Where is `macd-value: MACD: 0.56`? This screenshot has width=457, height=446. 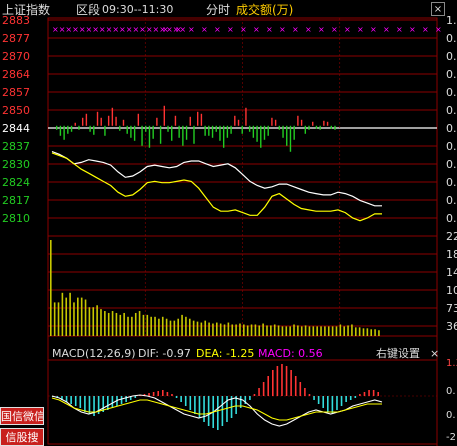
macd-value: MACD: 0.56 is located at coordinates (290, 353).